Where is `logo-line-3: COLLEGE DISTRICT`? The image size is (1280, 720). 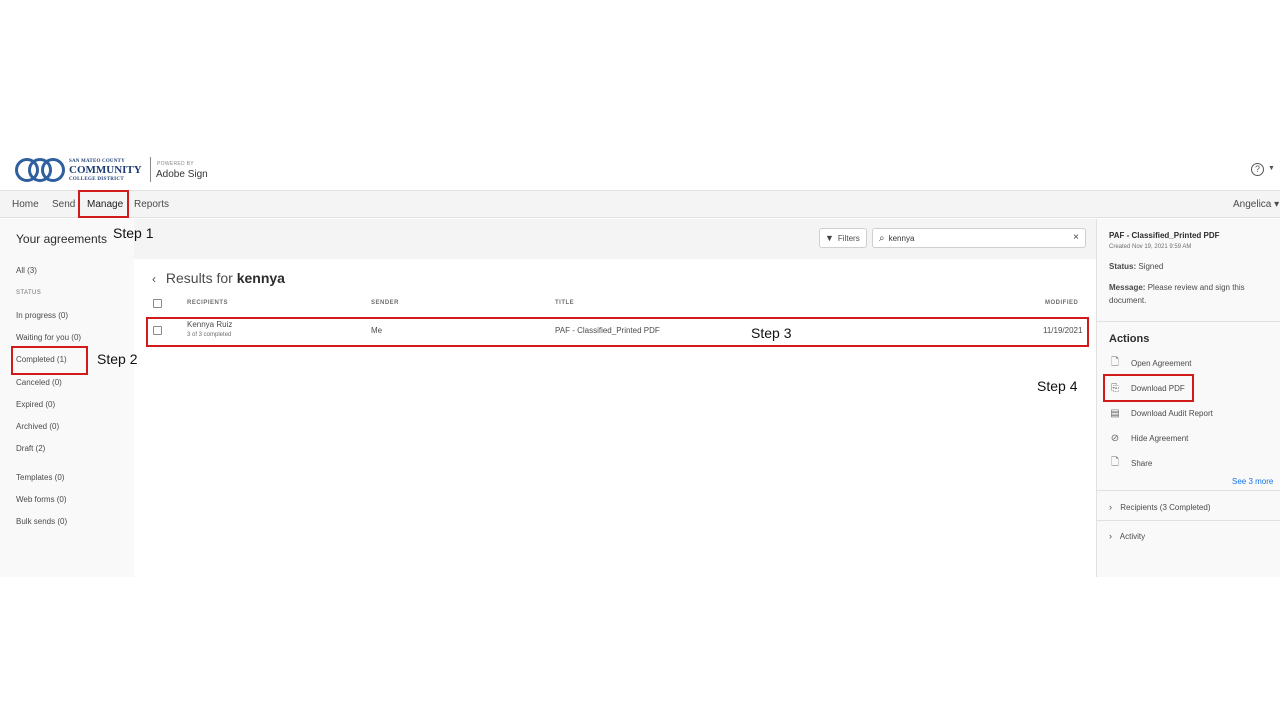
logo-line-3: COLLEGE DISTRICT is located at coordinates (96, 179).